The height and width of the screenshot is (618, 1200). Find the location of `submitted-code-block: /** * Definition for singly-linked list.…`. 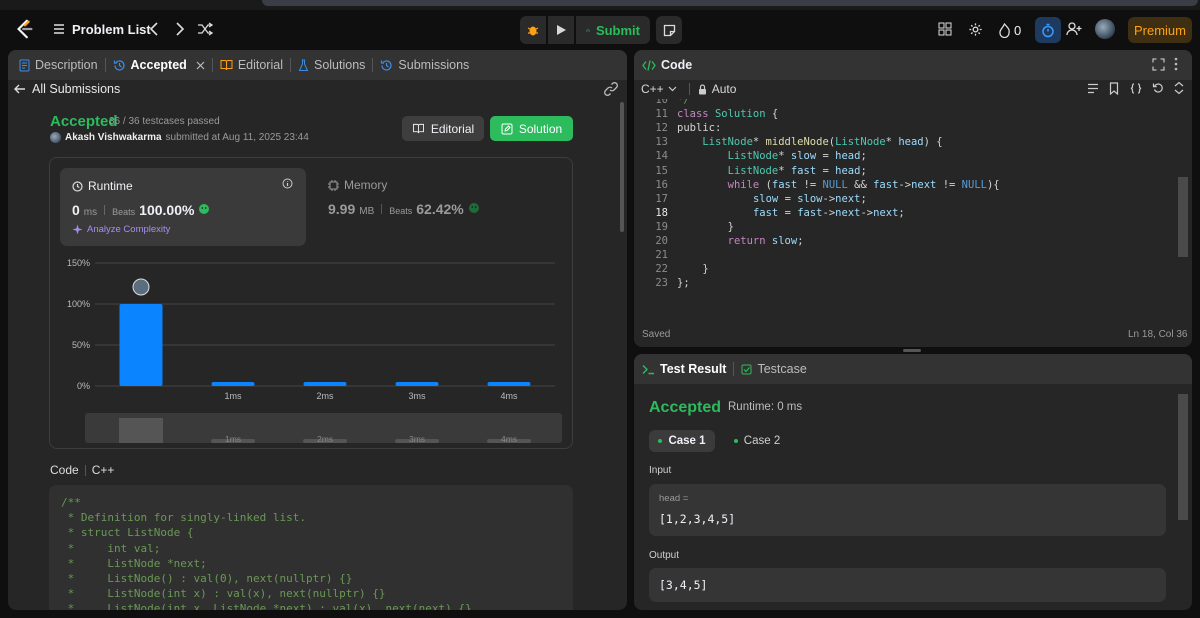

submitted-code-block: /** * Definition for singly-linked list.… is located at coordinates (311, 547).